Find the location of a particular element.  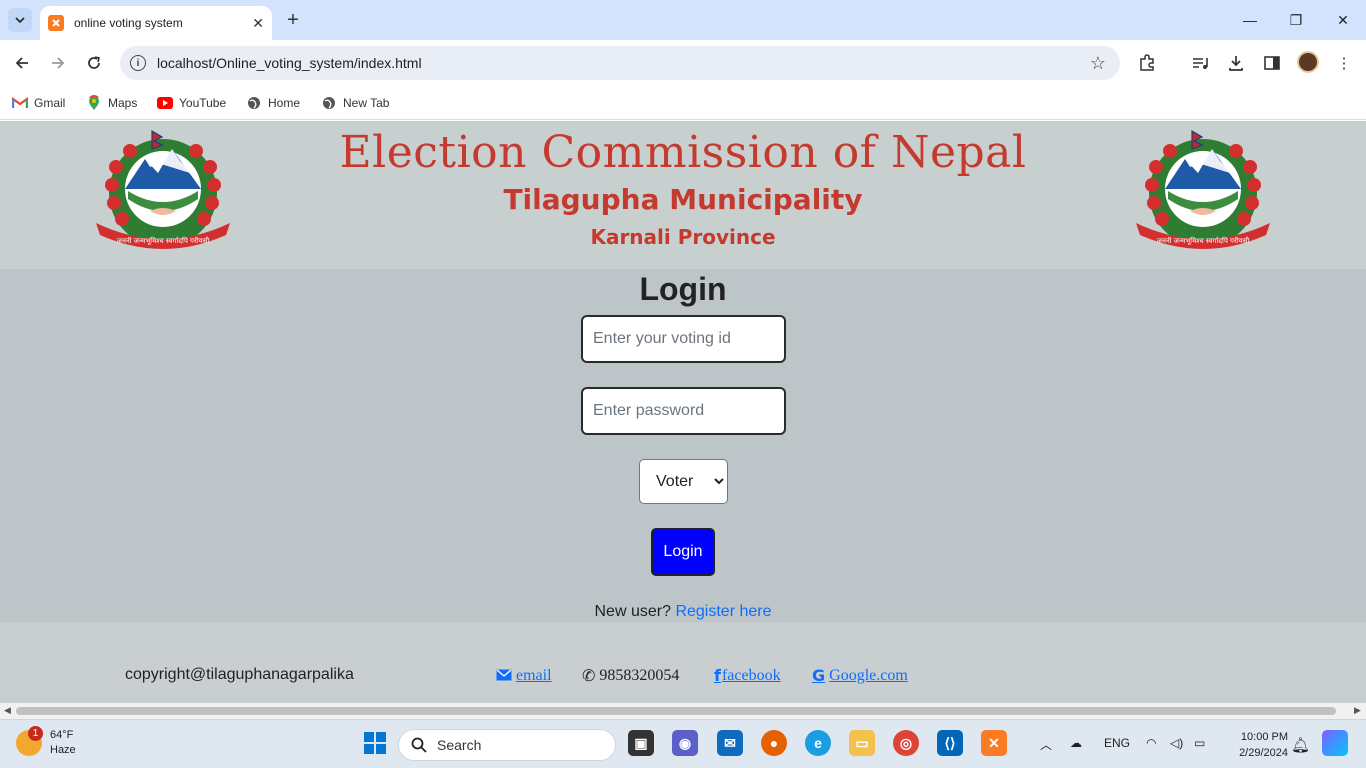

google-icon: G is located at coordinates (819, 675).